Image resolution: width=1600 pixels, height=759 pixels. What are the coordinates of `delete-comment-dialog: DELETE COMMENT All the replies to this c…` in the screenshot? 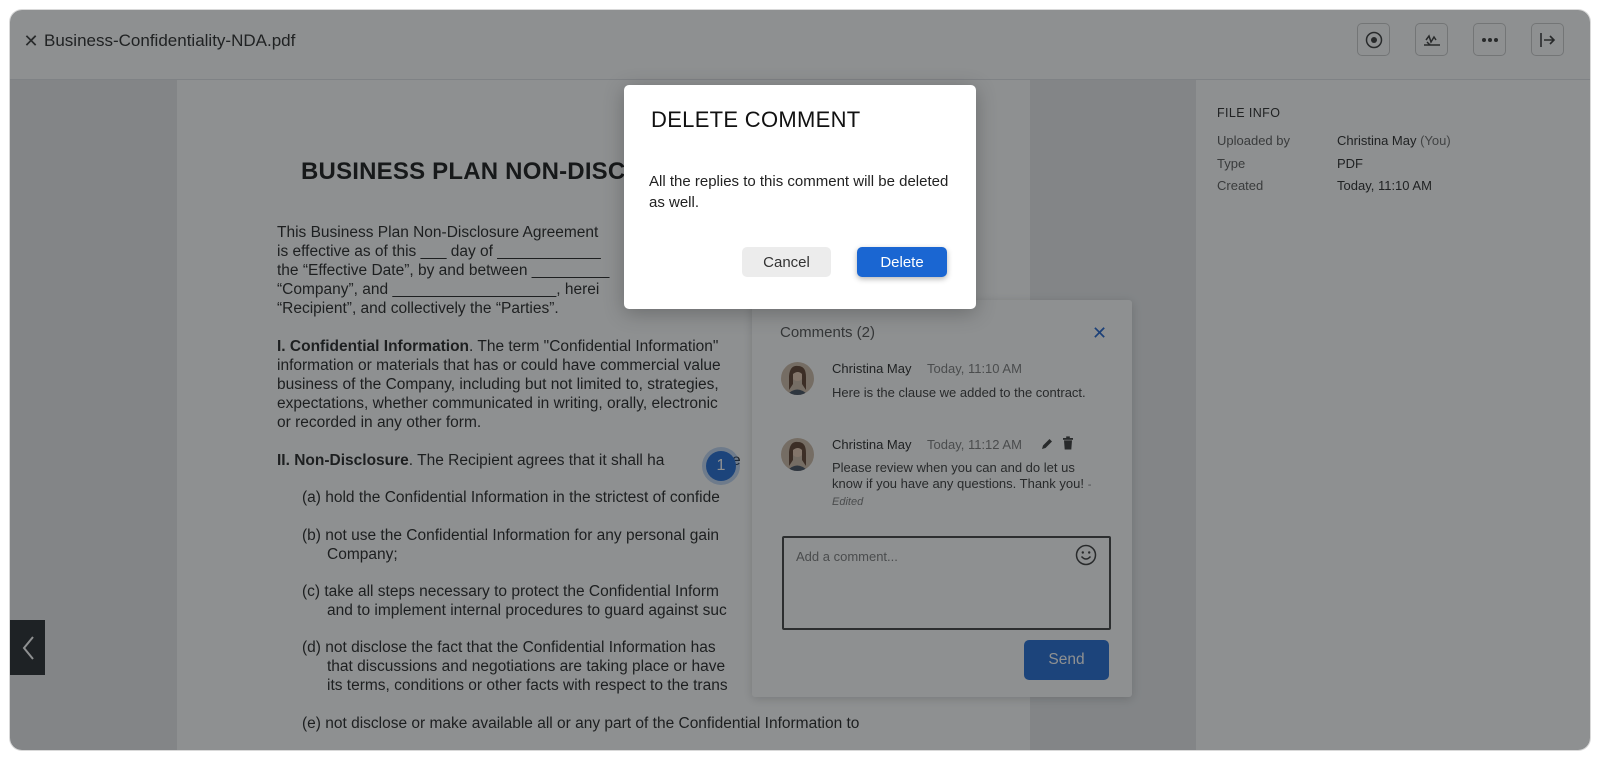 It's located at (800, 197).